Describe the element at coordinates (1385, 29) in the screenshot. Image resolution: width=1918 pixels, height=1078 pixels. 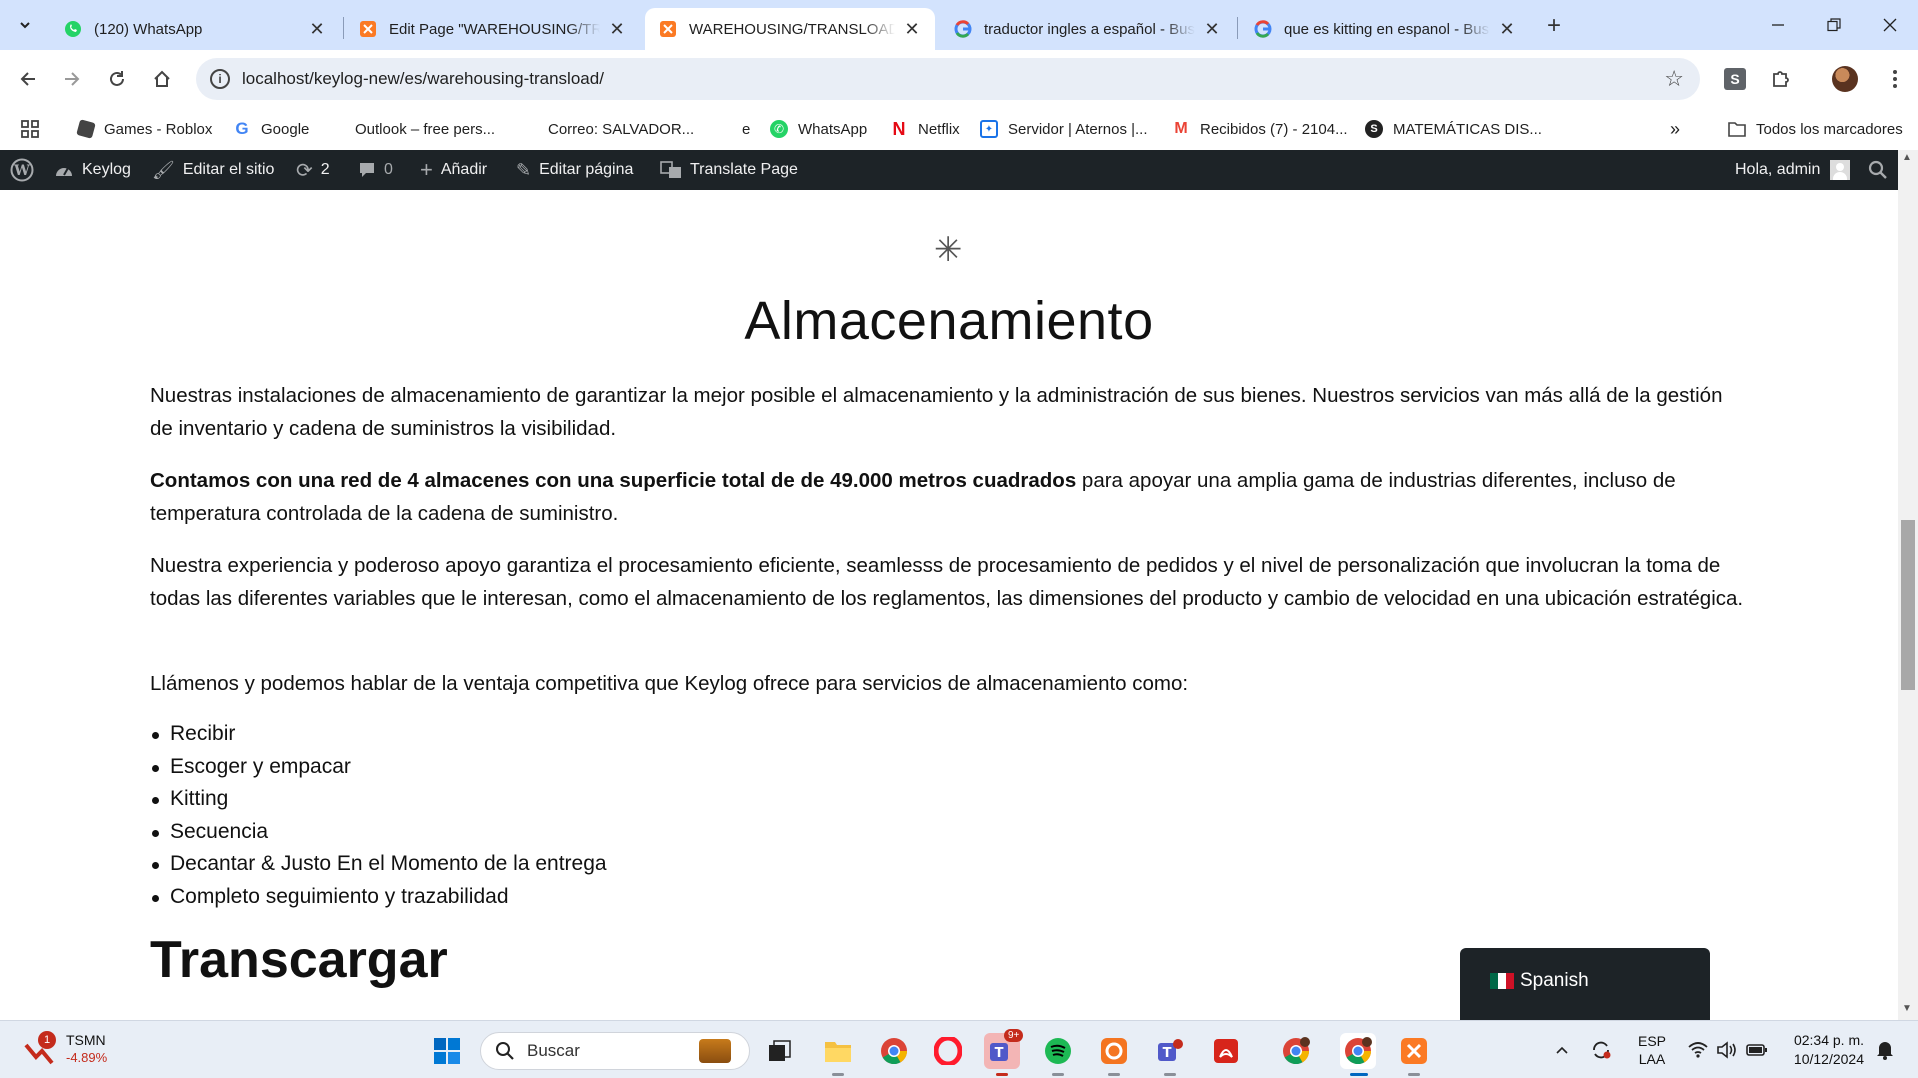
I see `tab-kitting: que es kitting en espanol - Busc ✕` at that location.